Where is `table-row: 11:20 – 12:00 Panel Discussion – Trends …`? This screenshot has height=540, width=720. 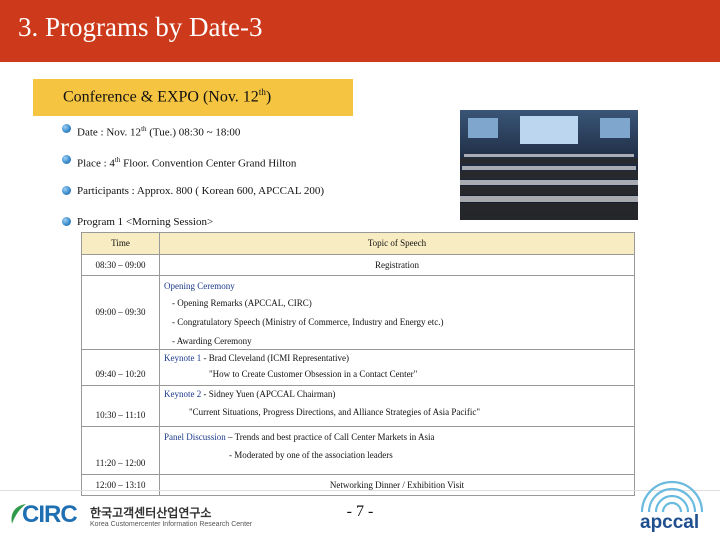 table-row: 11:20 – 12:00 Panel Discussion – Trends … is located at coordinates (358, 450).